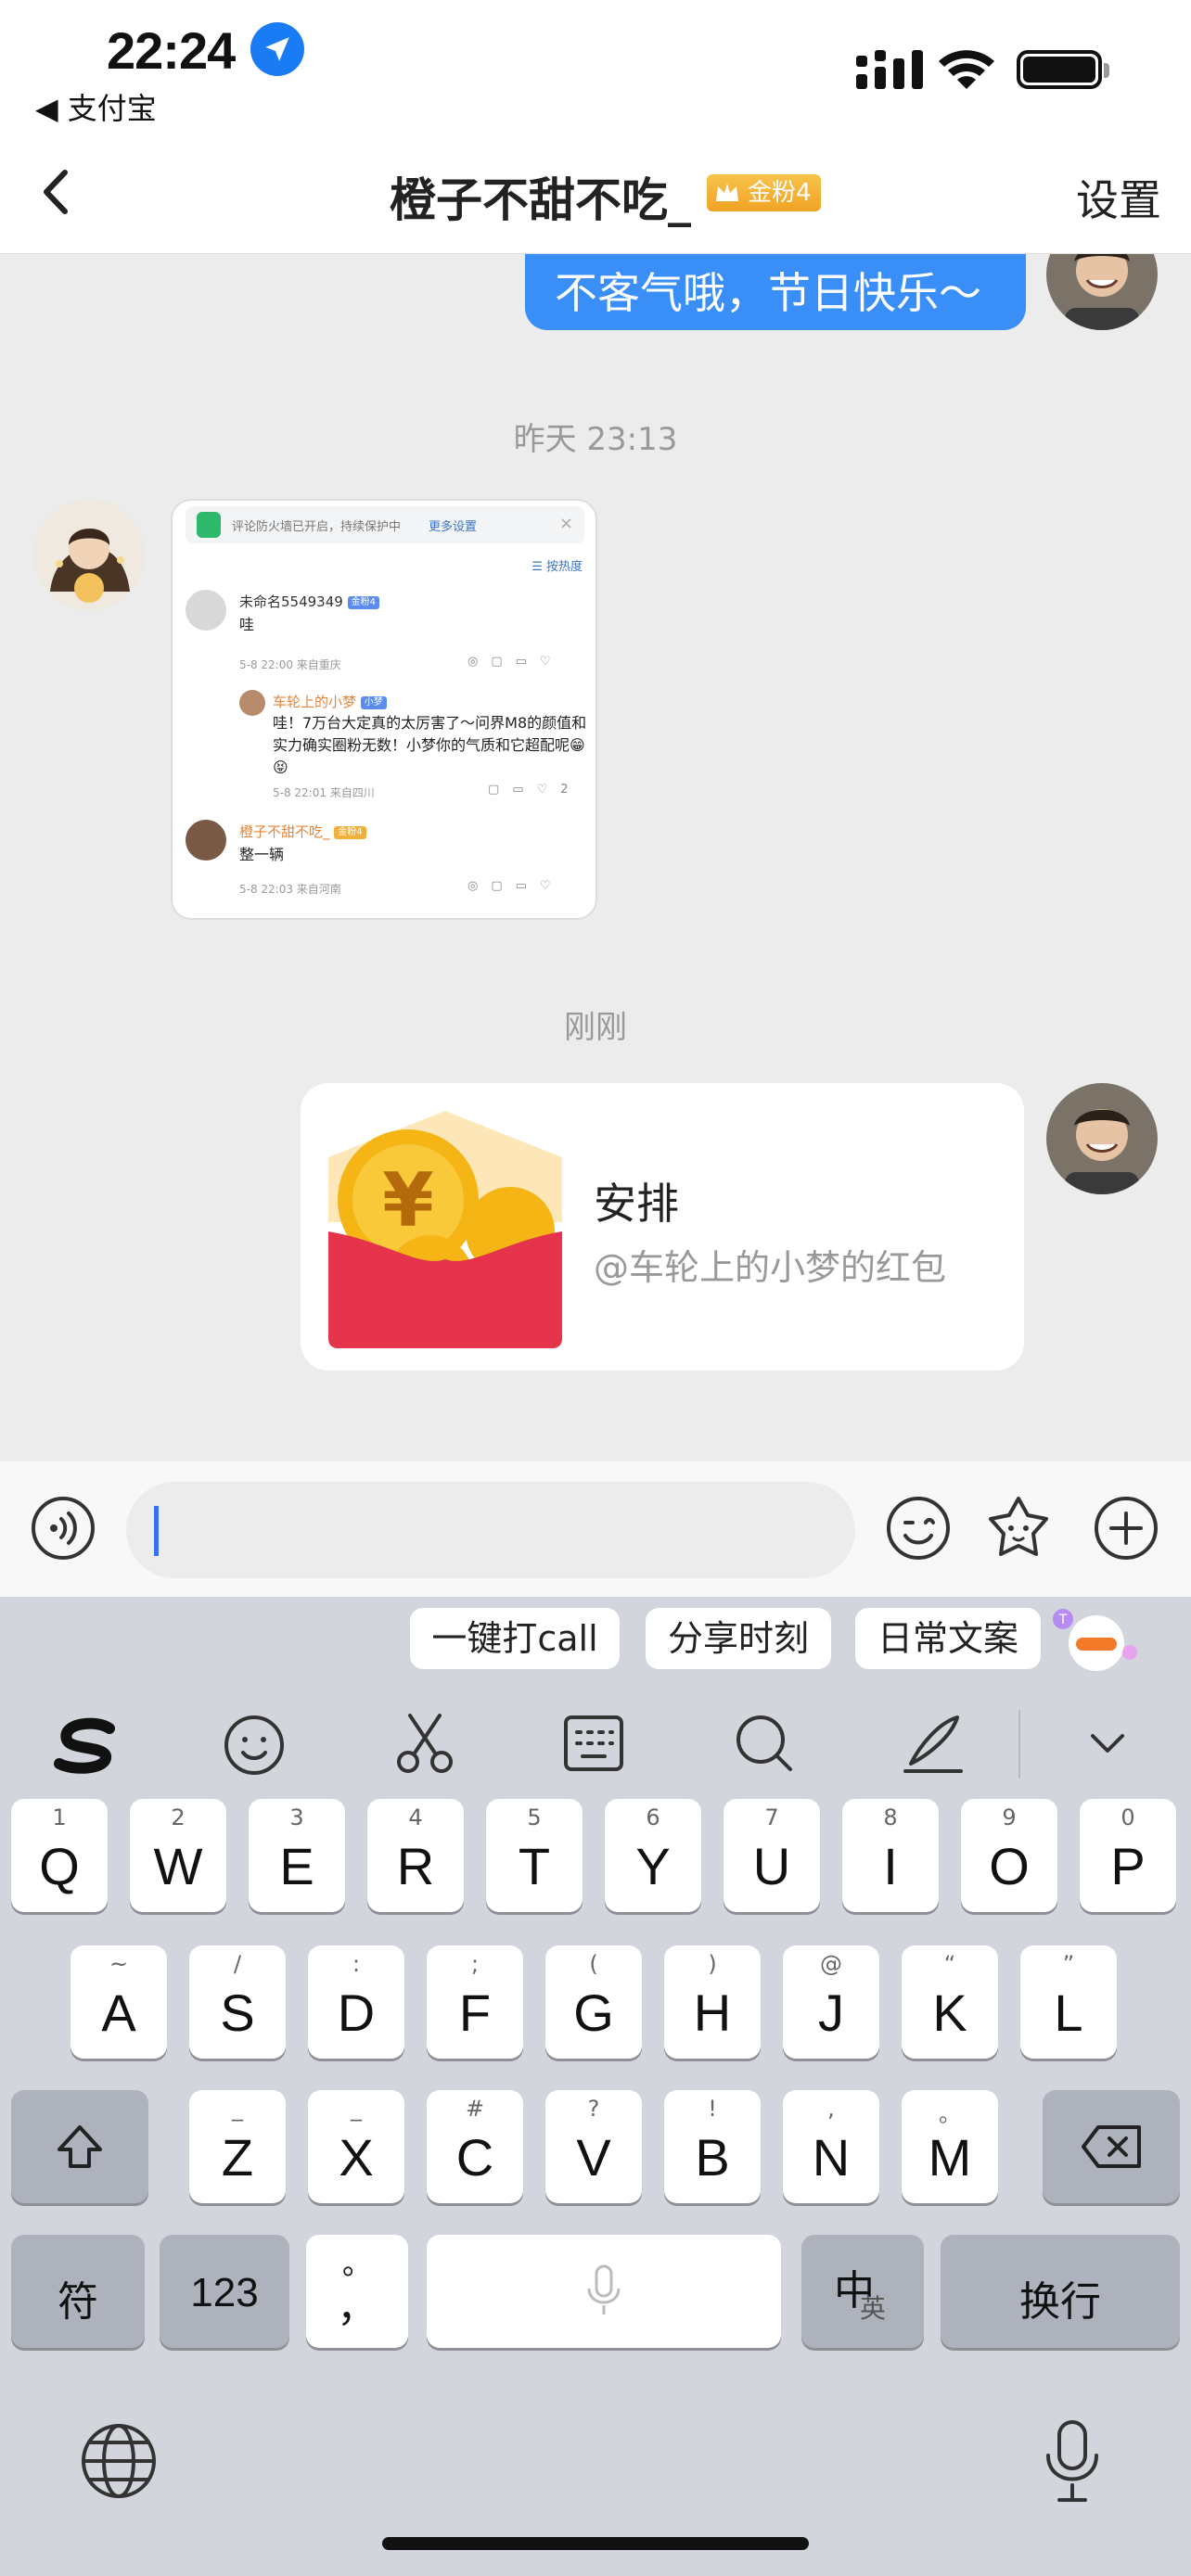  Describe the element at coordinates (1063, 1620) in the screenshot. I see `svg-text: T` at that location.